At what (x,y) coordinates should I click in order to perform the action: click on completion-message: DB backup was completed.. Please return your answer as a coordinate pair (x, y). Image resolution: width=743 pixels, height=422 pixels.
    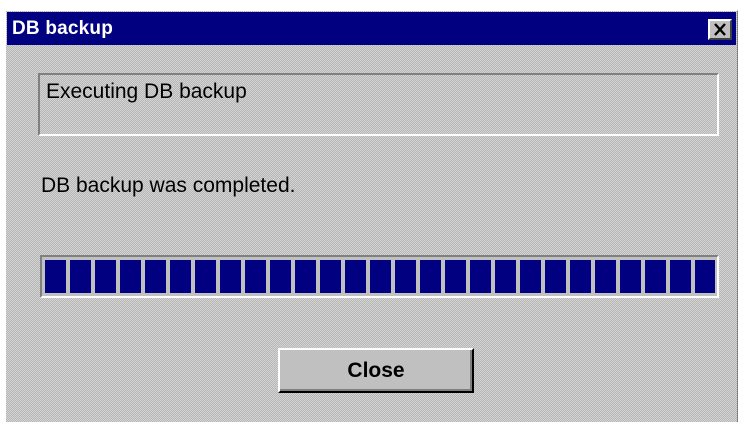
    Looking at the image, I should click on (168, 185).